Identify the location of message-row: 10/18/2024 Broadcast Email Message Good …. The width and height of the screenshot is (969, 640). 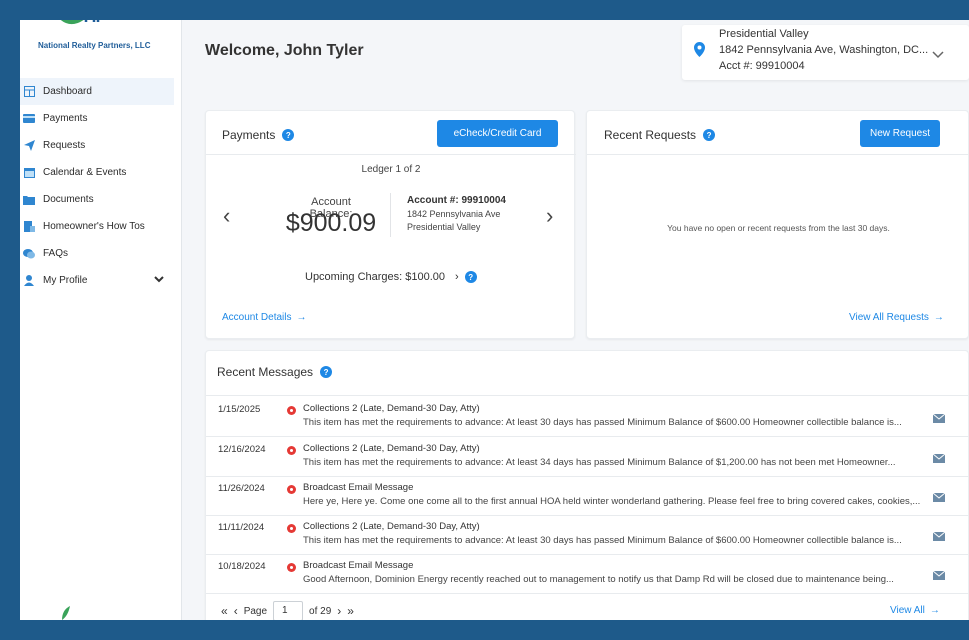
(587, 574).